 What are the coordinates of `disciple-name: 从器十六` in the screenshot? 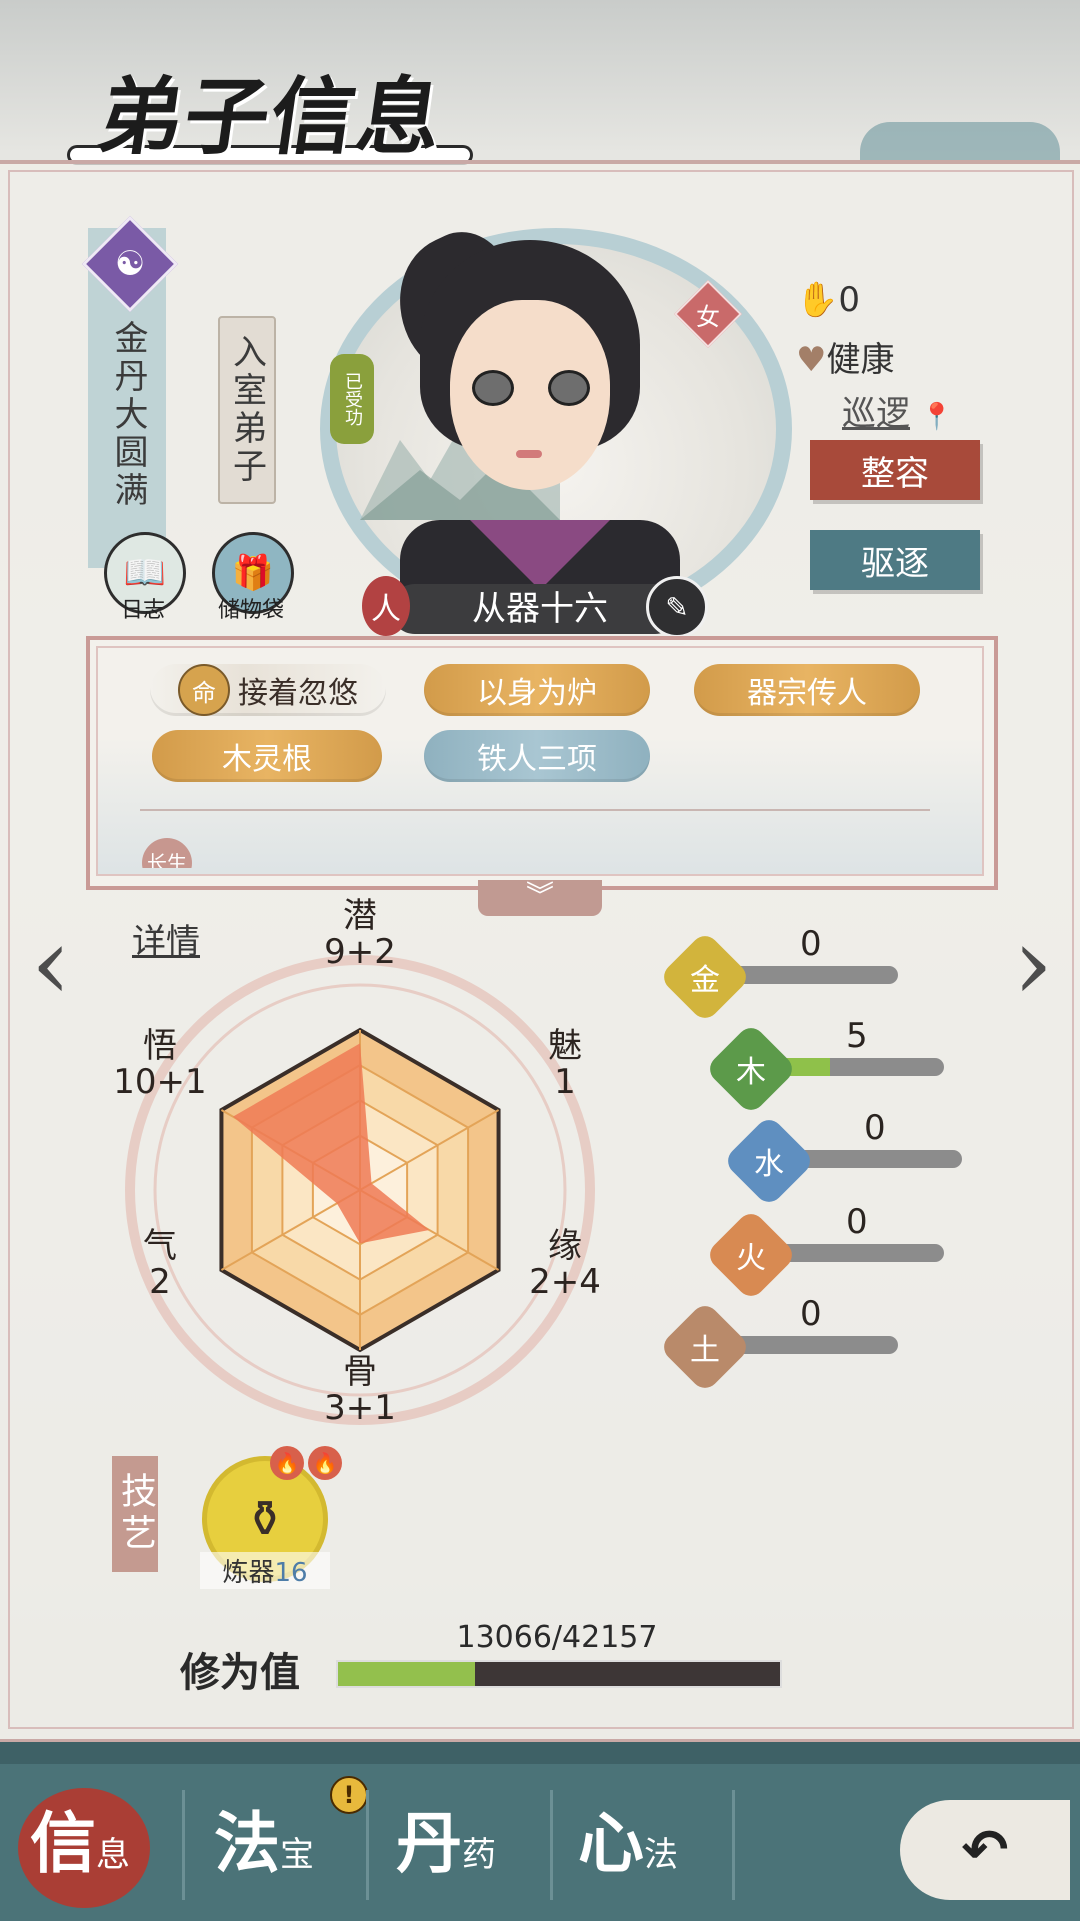 It's located at (540, 609).